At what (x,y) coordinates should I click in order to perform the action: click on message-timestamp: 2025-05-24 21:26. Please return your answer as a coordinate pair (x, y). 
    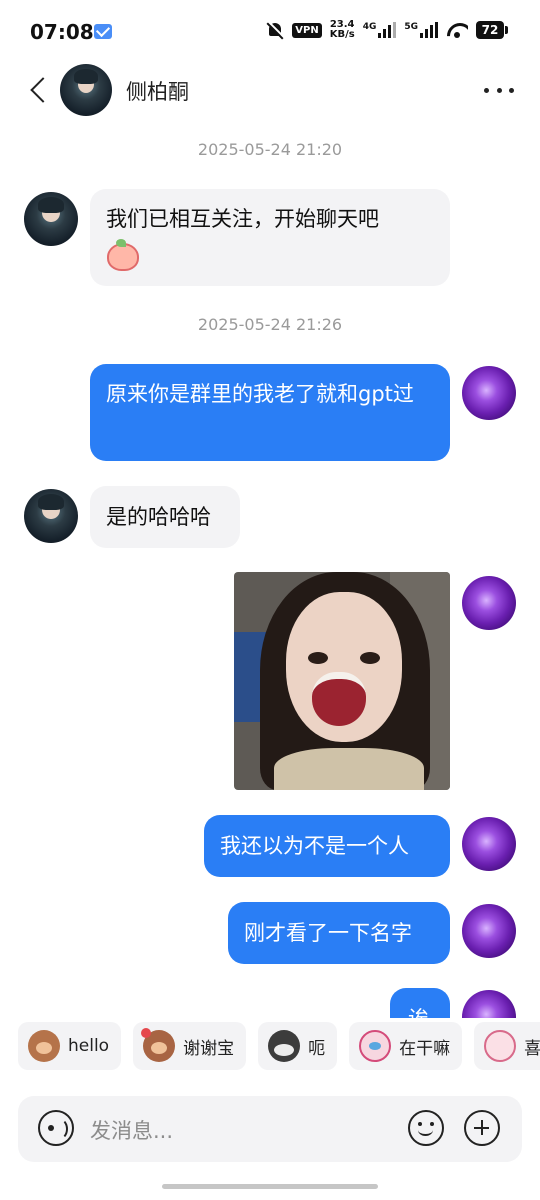
    Looking at the image, I should click on (270, 324).